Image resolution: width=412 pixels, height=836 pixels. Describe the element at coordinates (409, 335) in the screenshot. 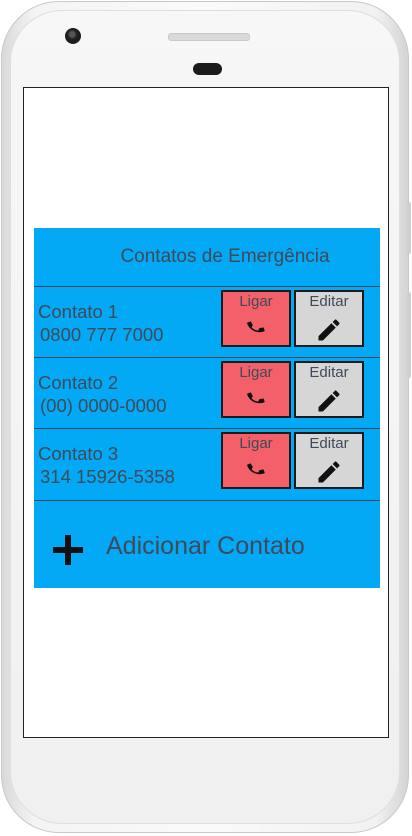

I see `power-button` at that location.